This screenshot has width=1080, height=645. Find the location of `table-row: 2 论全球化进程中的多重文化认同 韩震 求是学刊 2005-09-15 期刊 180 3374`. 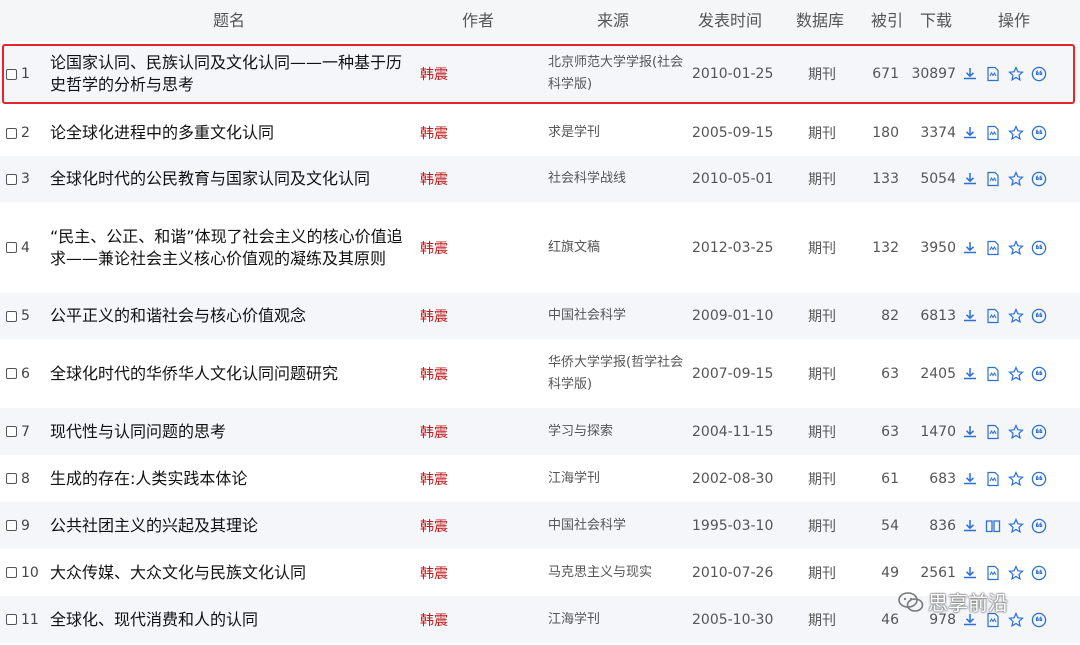

table-row: 2 论全球化进程中的多重文化认同 韩震 求是学刊 2005-09-15 期刊 180 3374 is located at coordinates (540, 133).